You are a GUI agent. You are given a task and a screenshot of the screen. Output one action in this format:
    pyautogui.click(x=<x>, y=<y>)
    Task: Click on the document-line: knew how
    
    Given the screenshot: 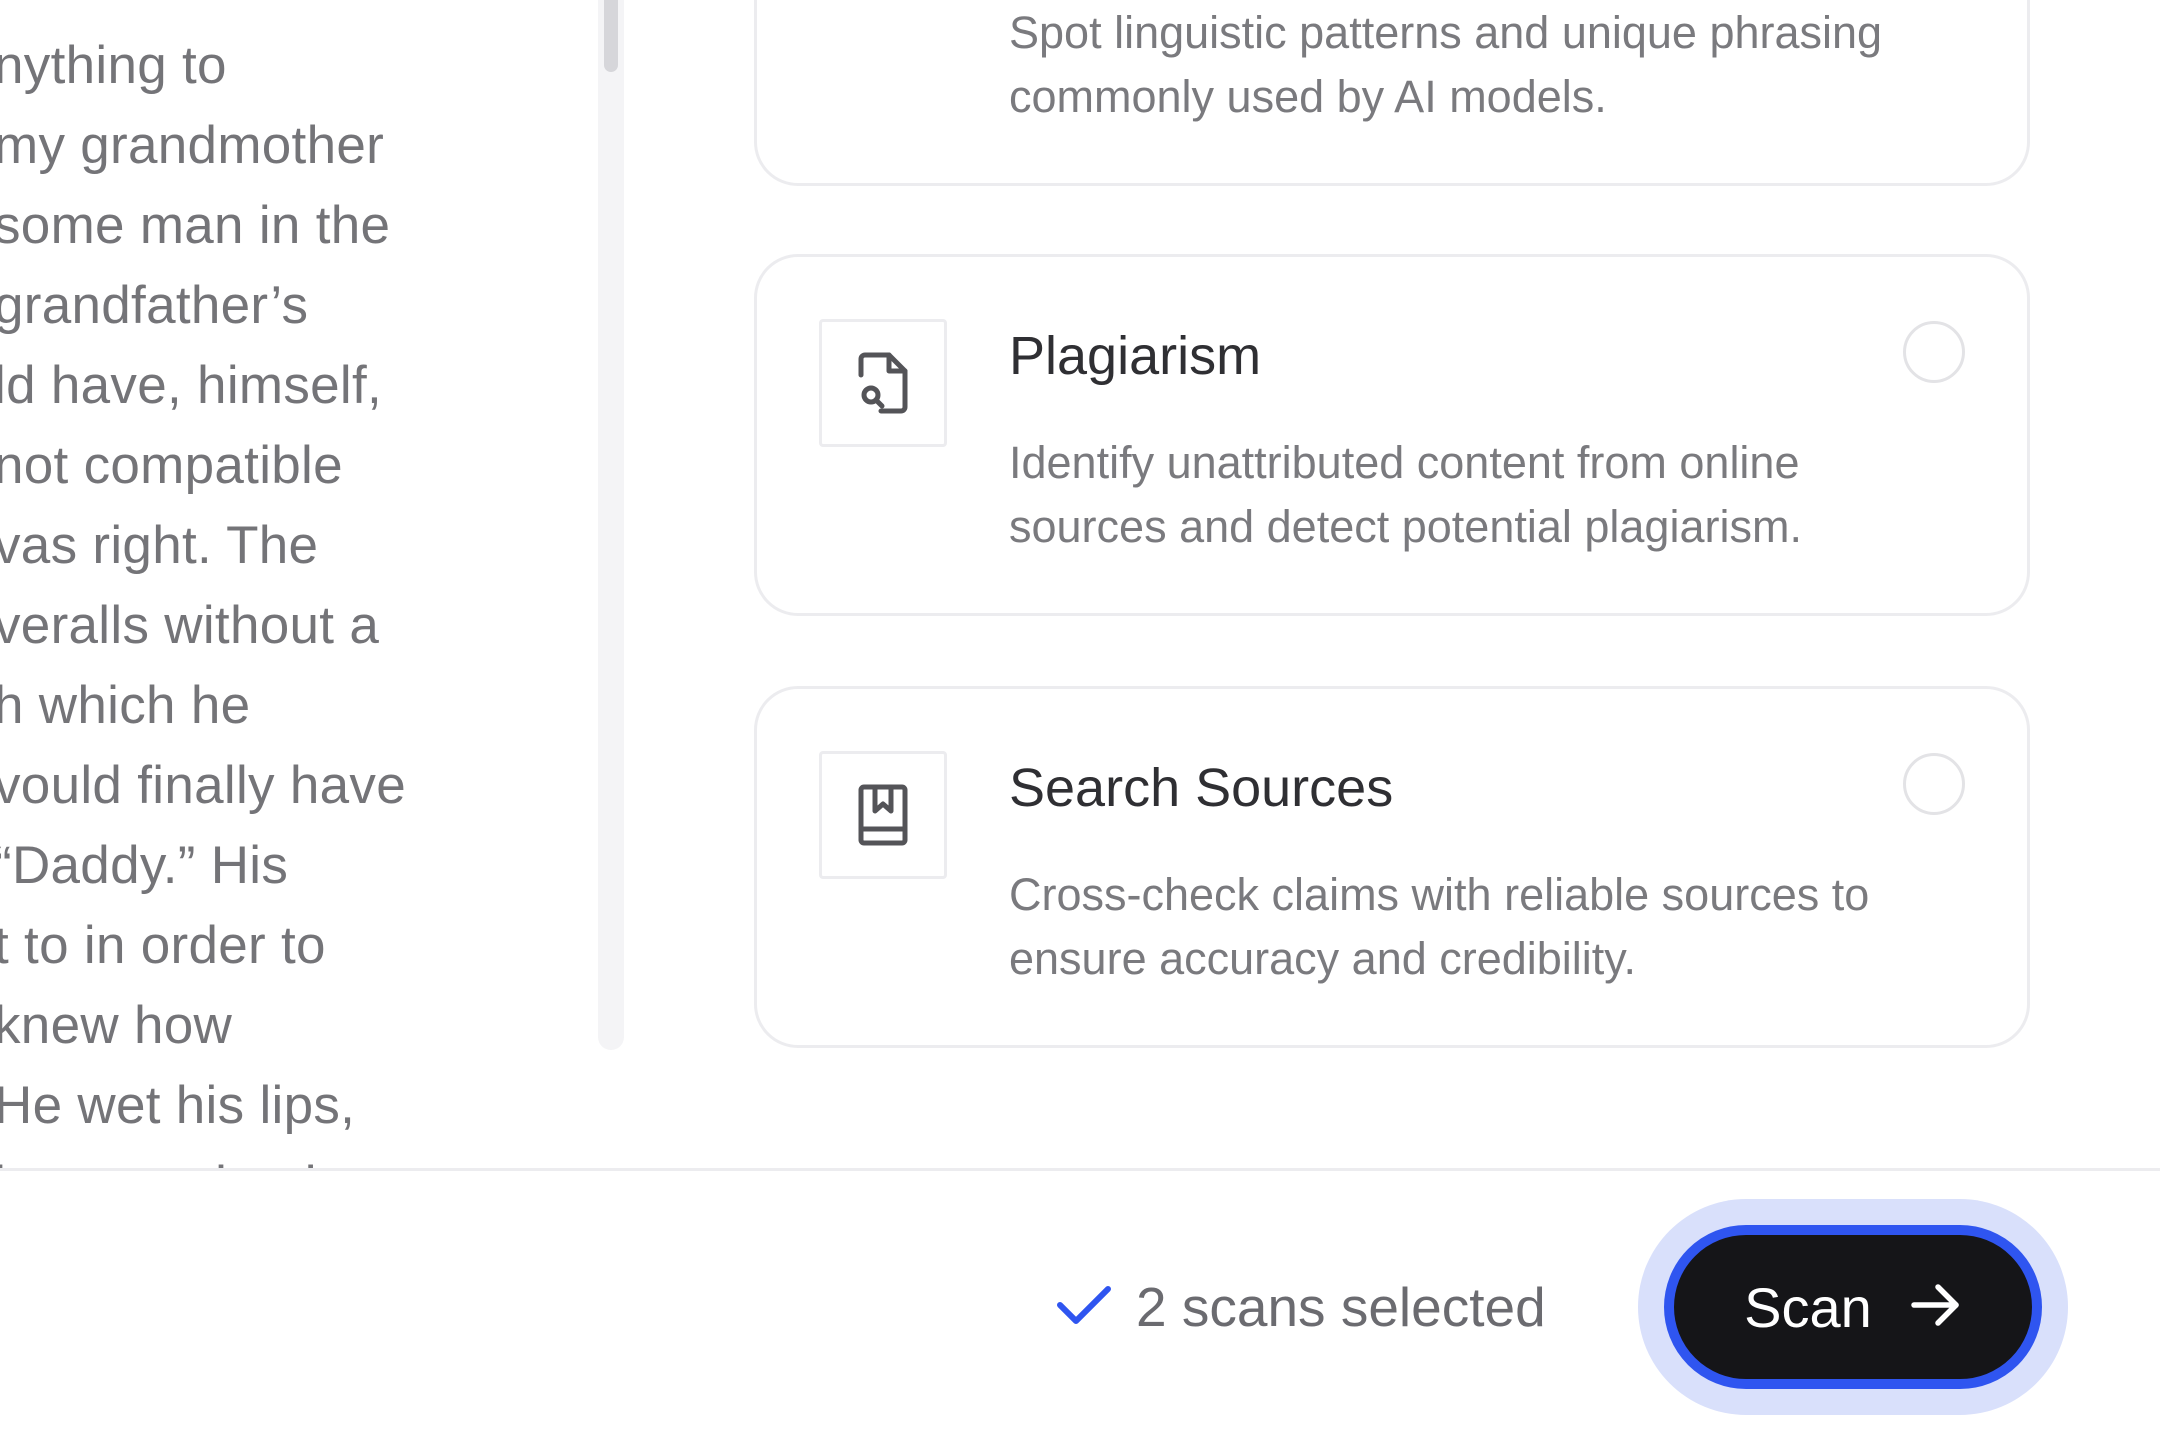 What is the action you would take?
    pyautogui.click(x=116, y=1025)
    